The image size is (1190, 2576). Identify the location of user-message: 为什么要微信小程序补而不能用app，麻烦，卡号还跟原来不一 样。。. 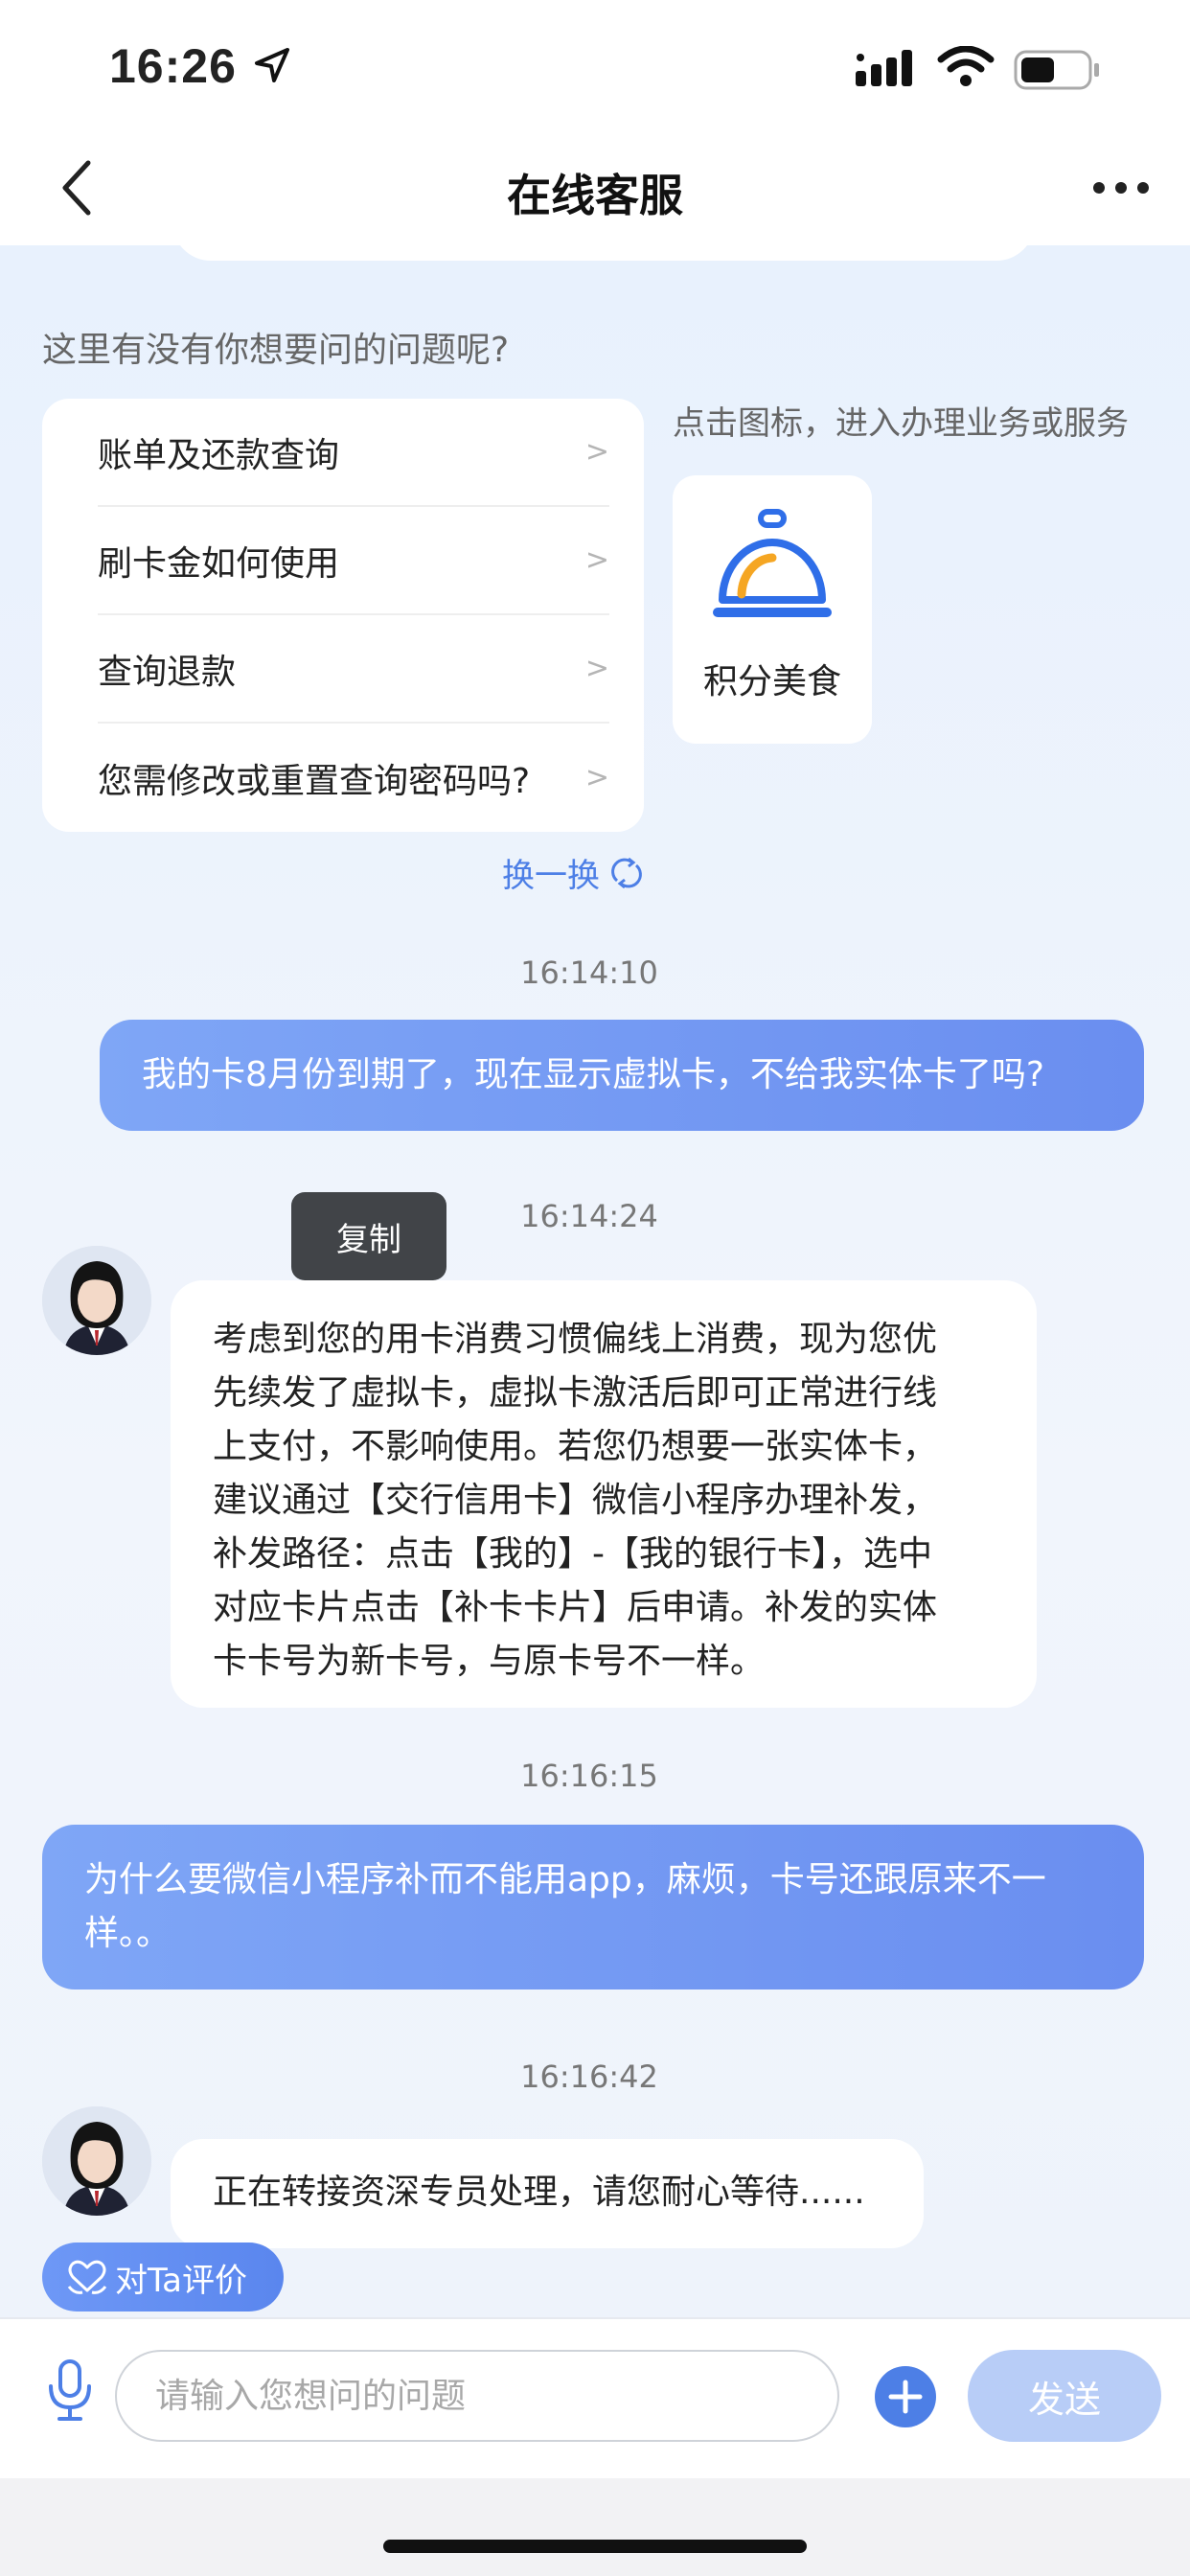
(593, 1907).